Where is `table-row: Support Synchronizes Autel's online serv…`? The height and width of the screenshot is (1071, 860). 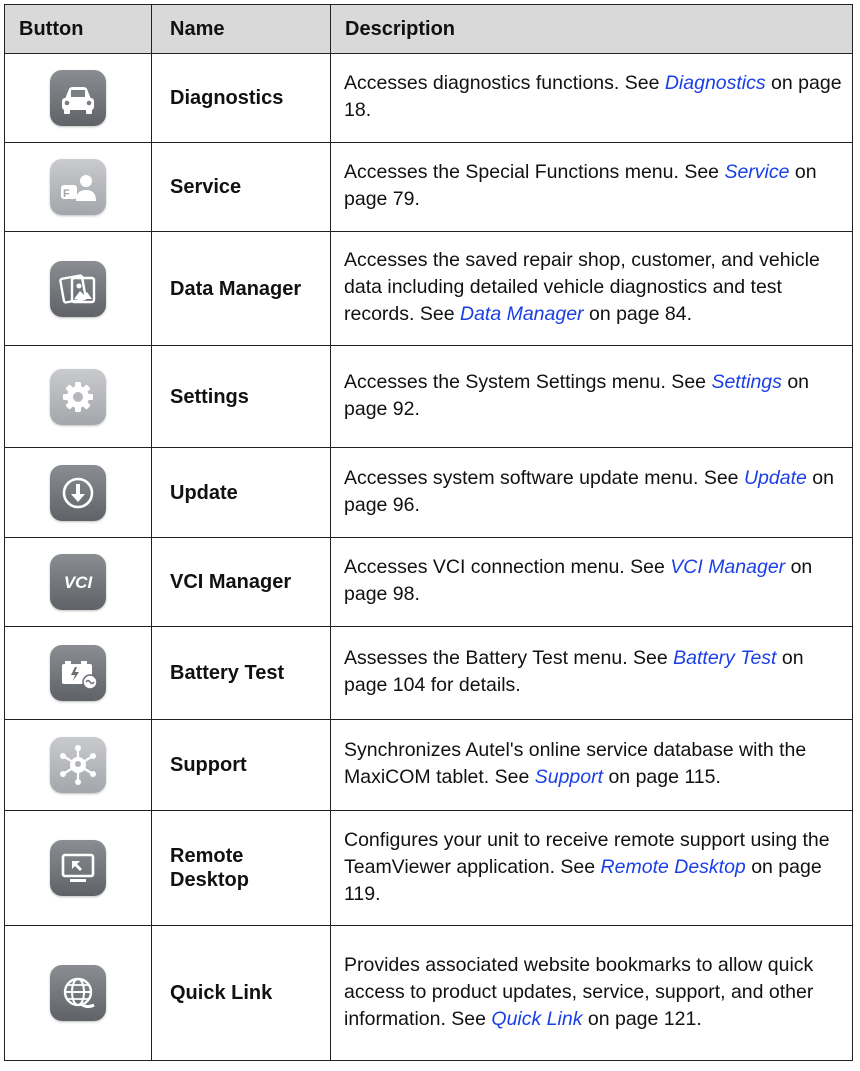 table-row: Support Synchronizes Autel's online serv… is located at coordinates (428, 765).